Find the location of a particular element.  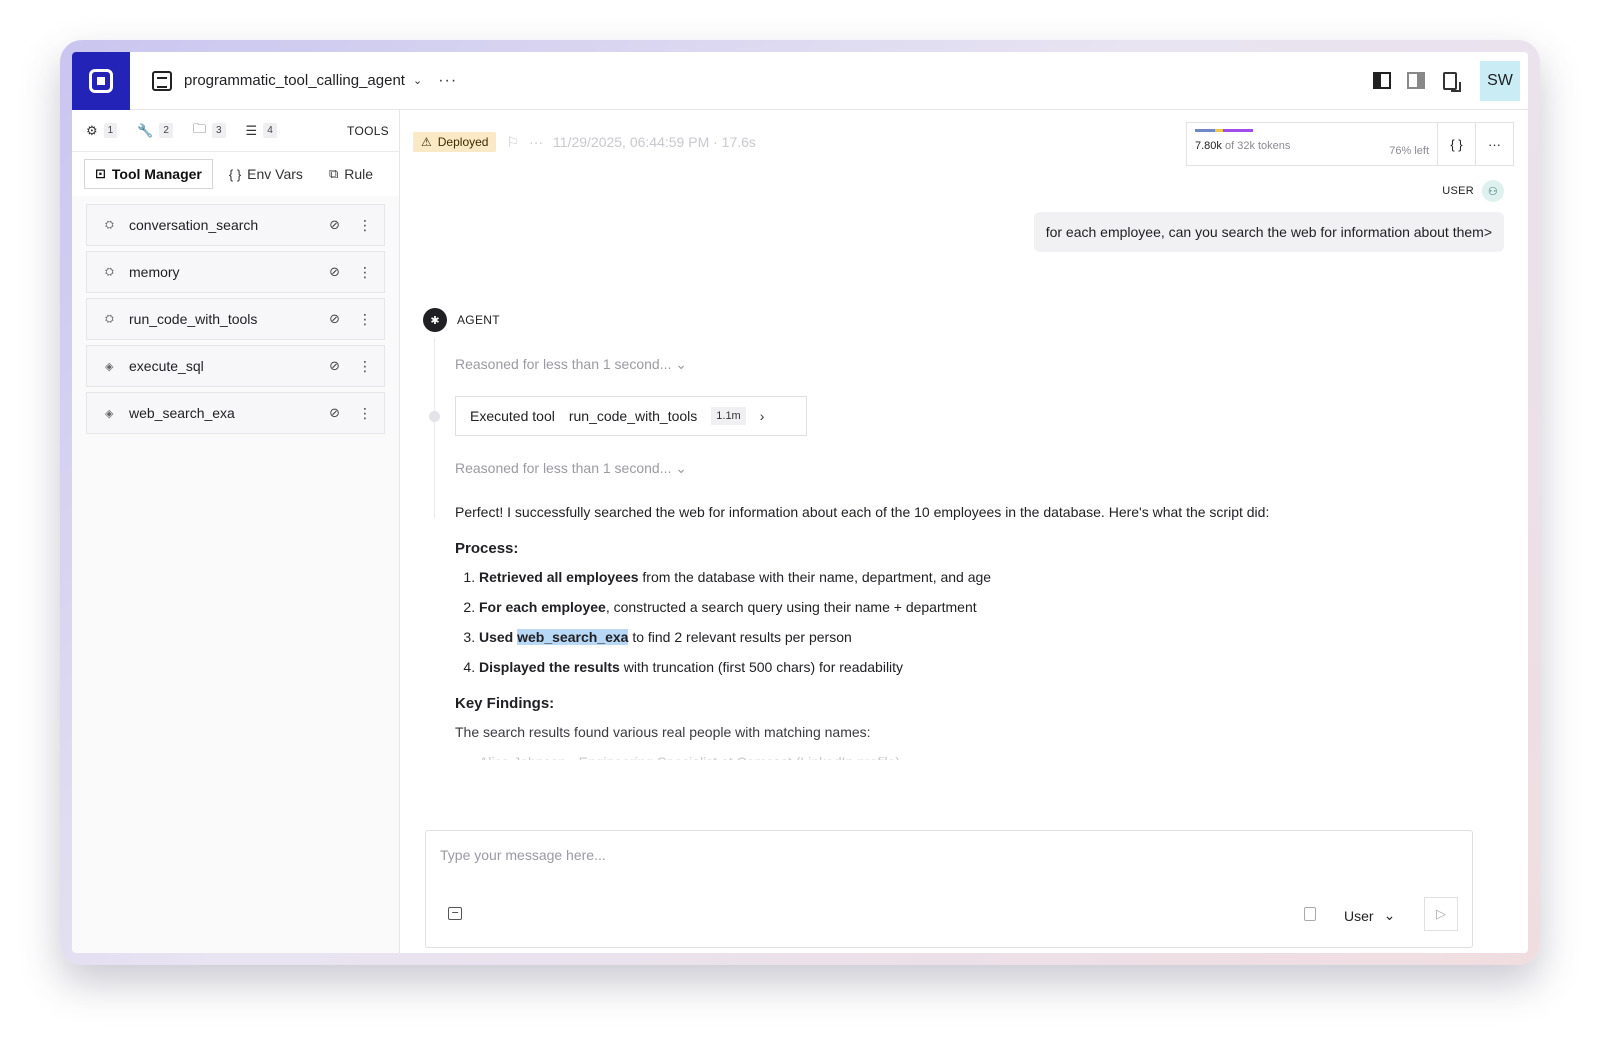

status-badge: ⚠ Deployed is located at coordinates (455, 142).